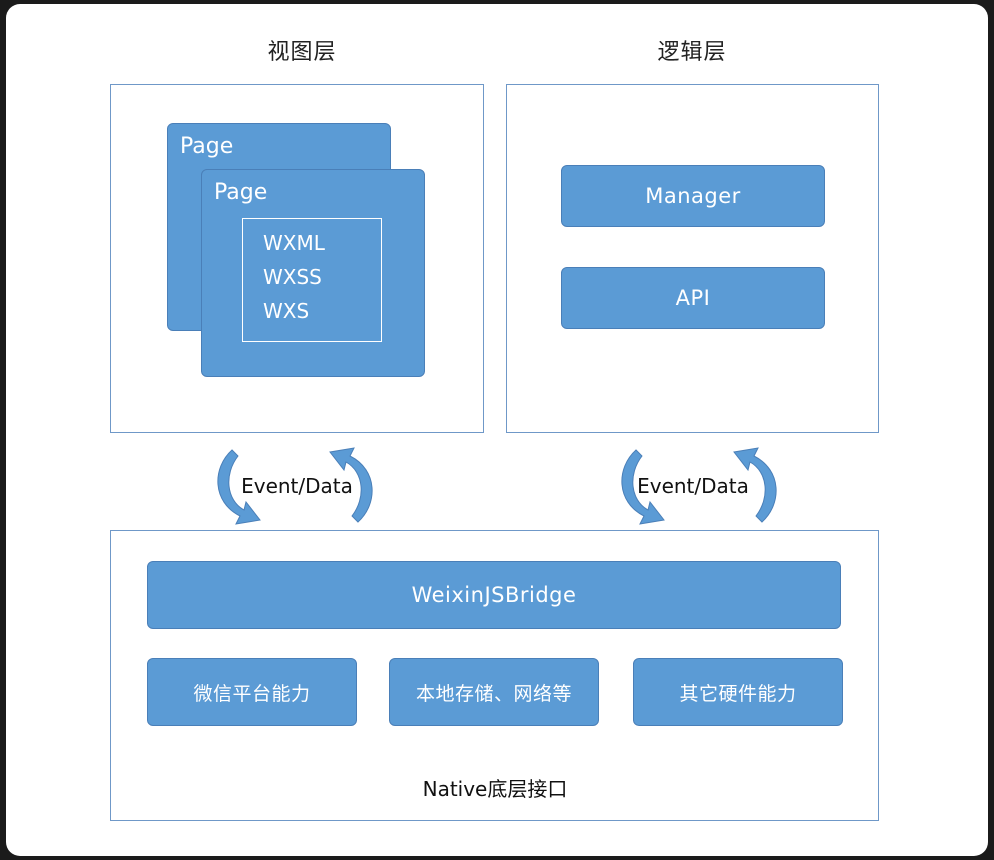  I want to click on manager-label: Manager, so click(693, 196).